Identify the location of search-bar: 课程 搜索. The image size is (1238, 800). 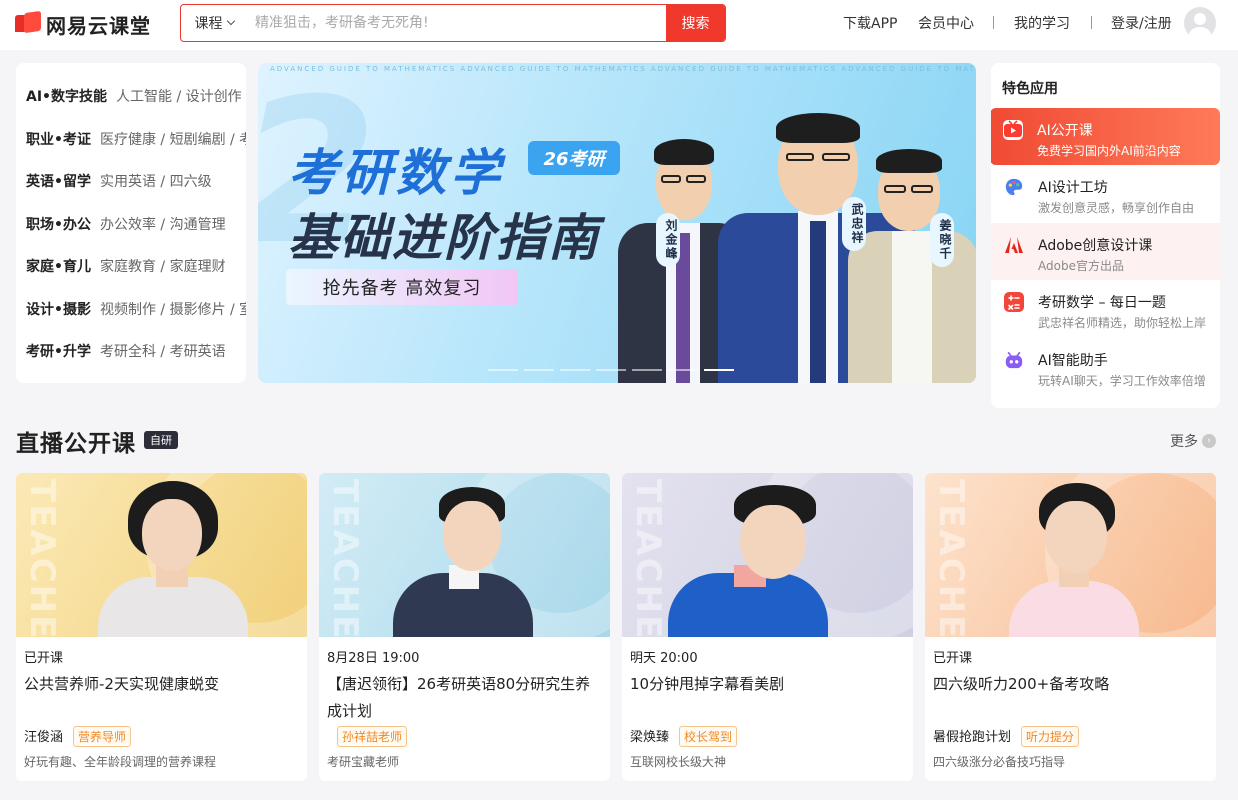
(453, 23).